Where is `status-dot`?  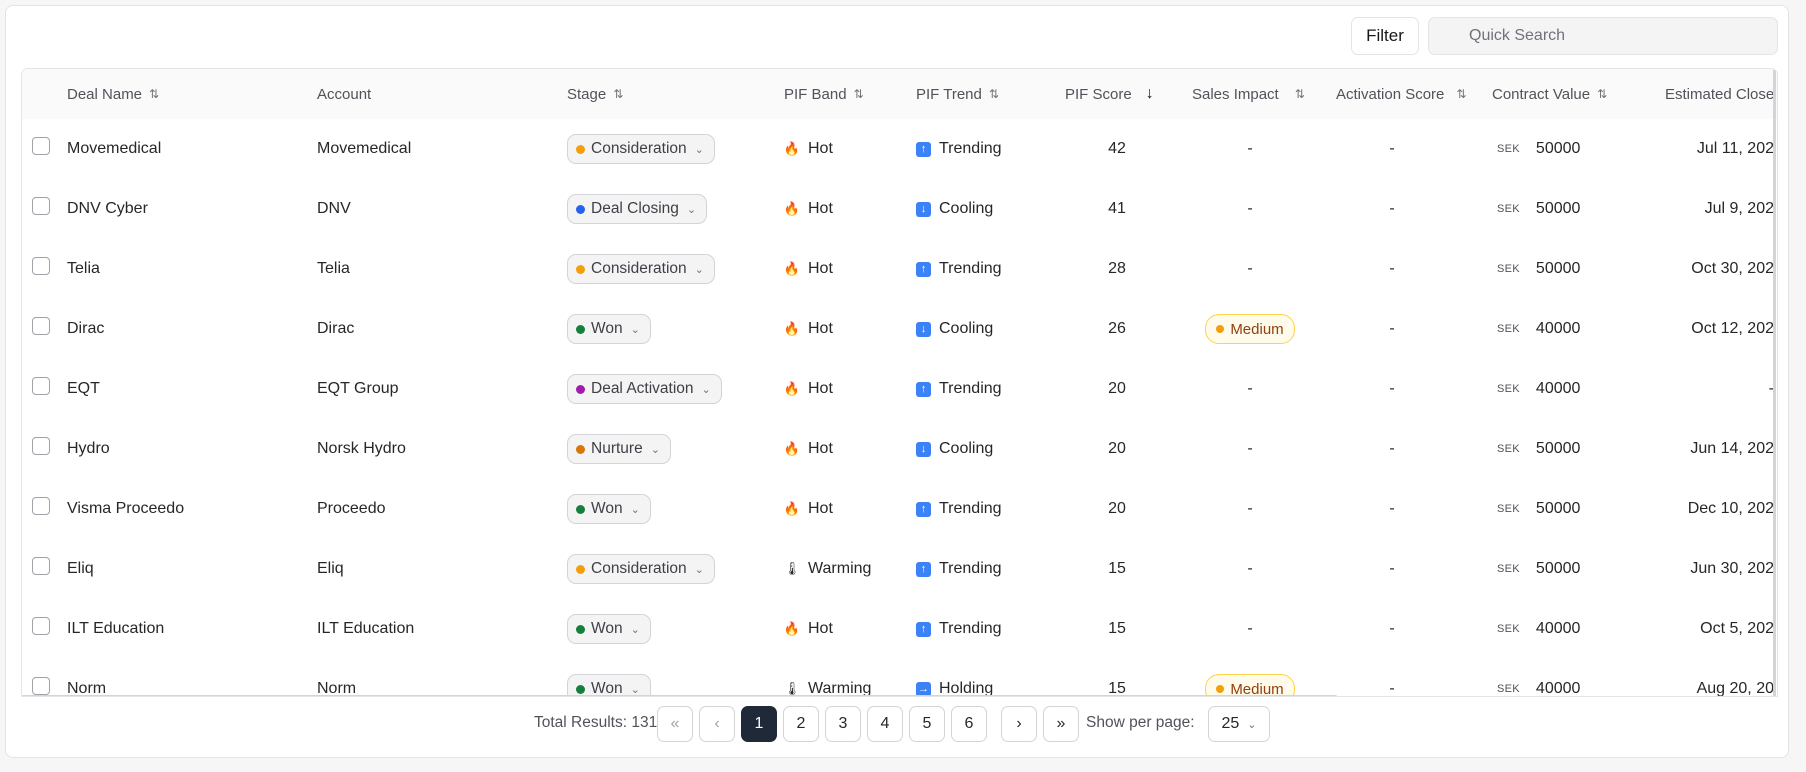
status-dot is located at coordinates (1220, 689).